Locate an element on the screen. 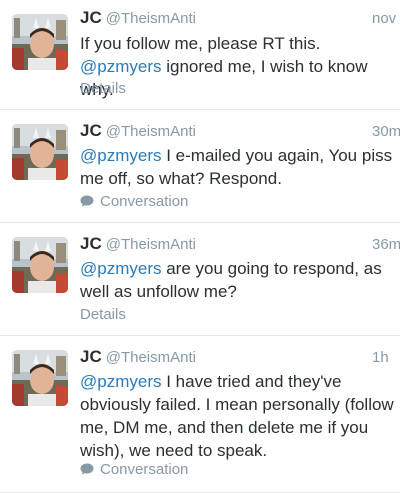 Image resolution: width=400 pixels, height=493 pixels. tweet-timestamp: 30m is located at coordinates (386, 131).